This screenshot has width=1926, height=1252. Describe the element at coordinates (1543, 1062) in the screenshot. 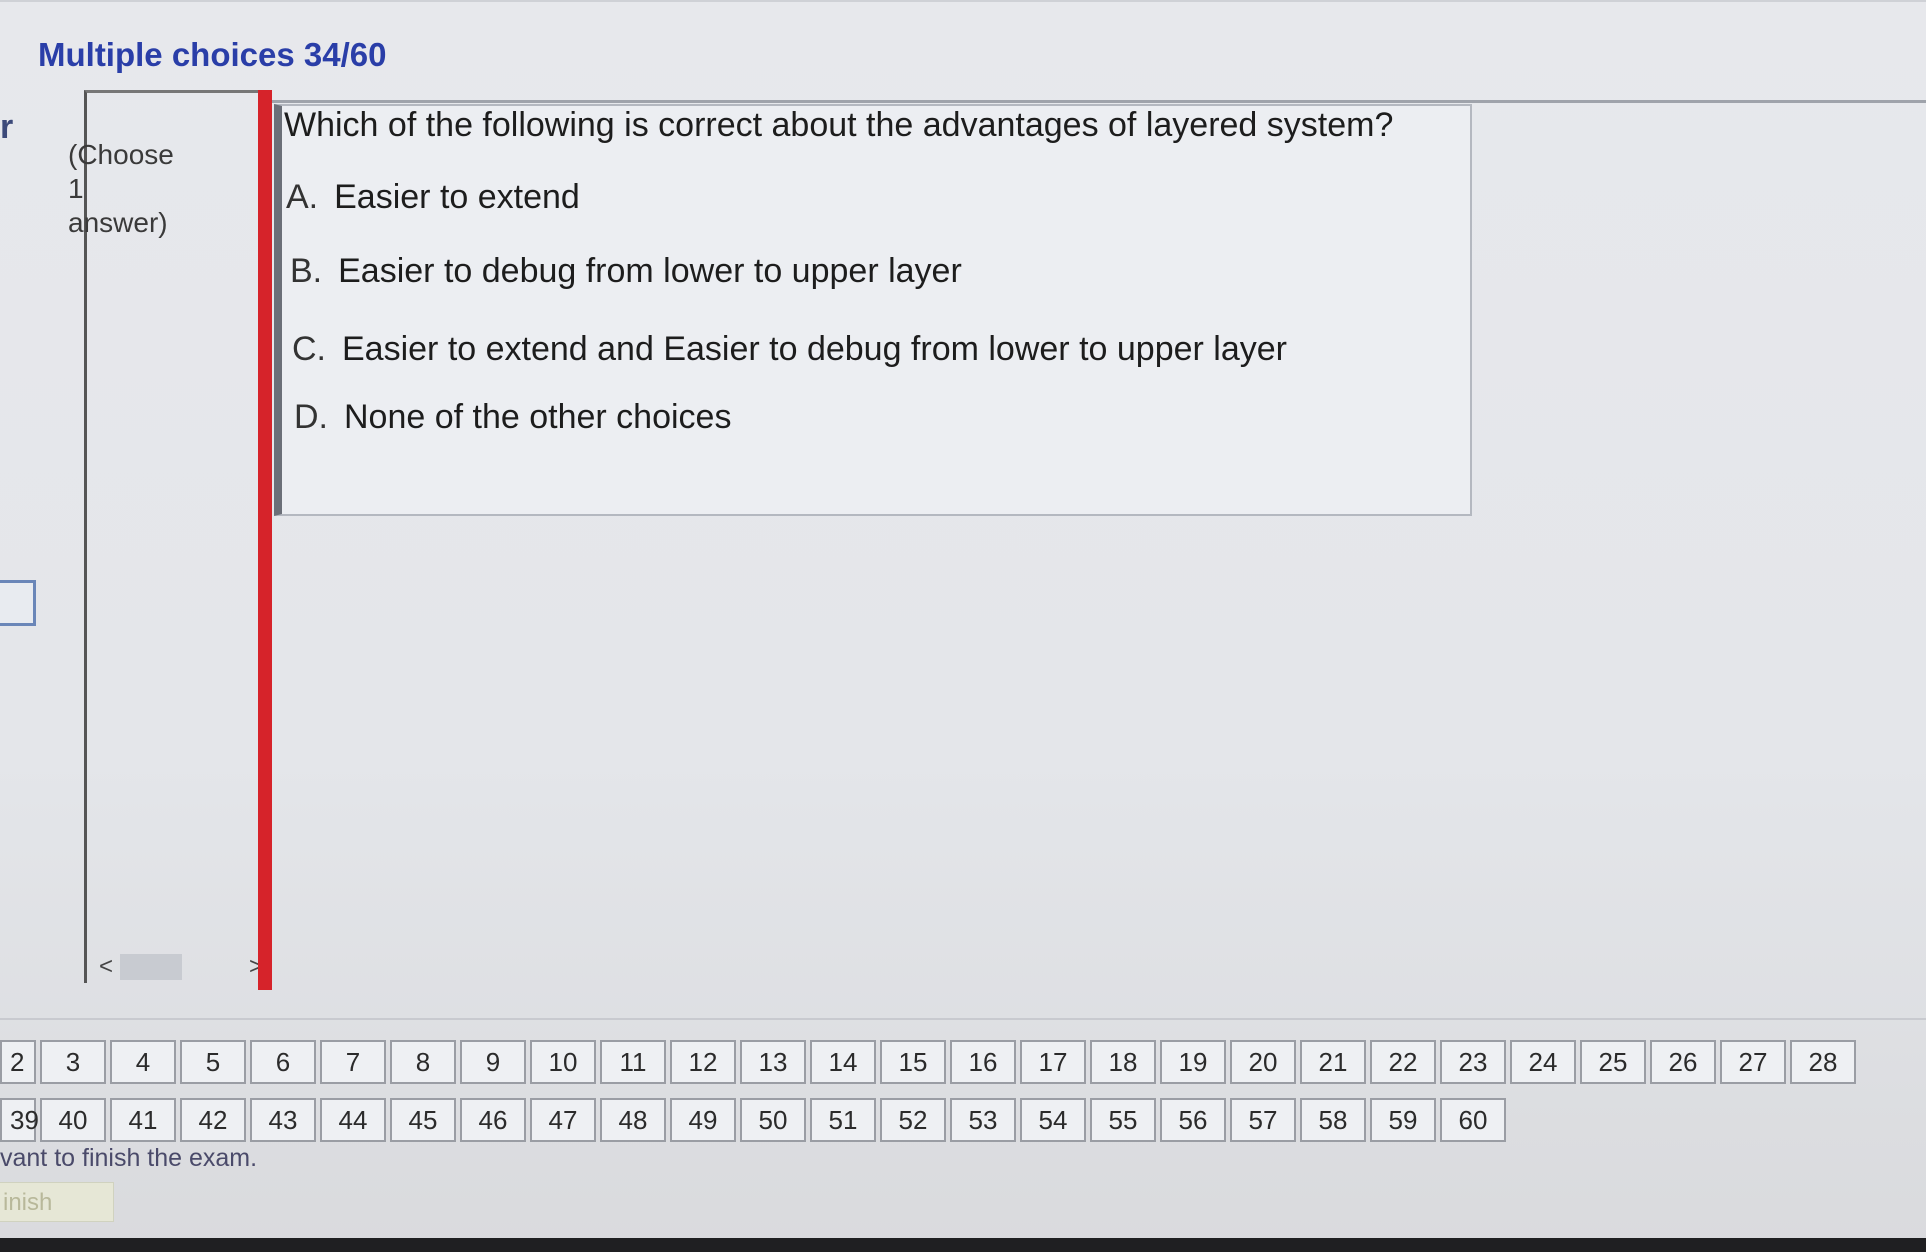

I see `question-nav-button: 24` at that location.